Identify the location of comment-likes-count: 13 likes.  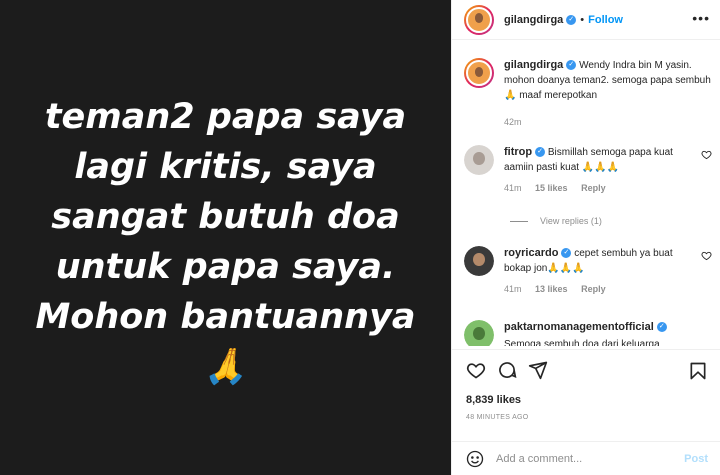
(551, 289).